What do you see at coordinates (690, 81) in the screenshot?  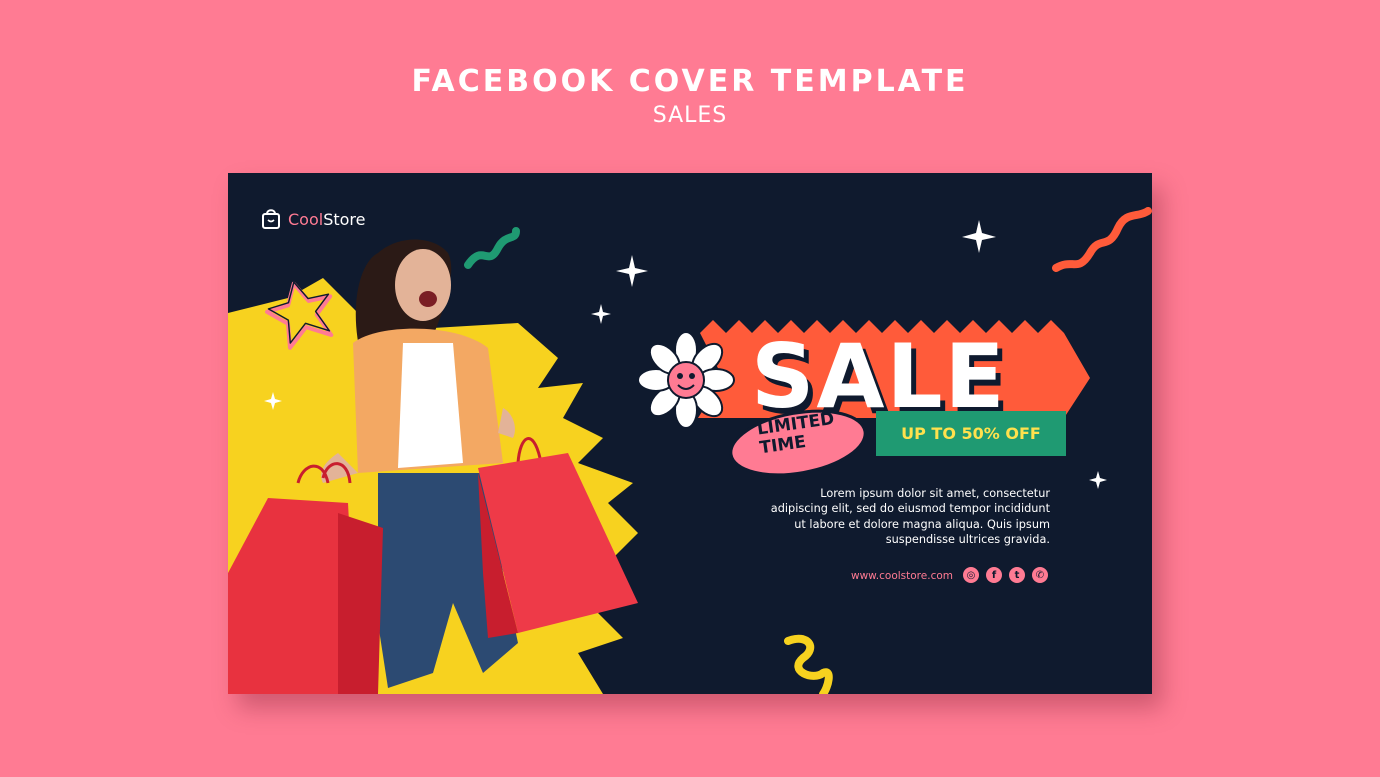 I see `page-title: FACEBOOK COVER TEMPLATE` at bounding box center [690, 81].